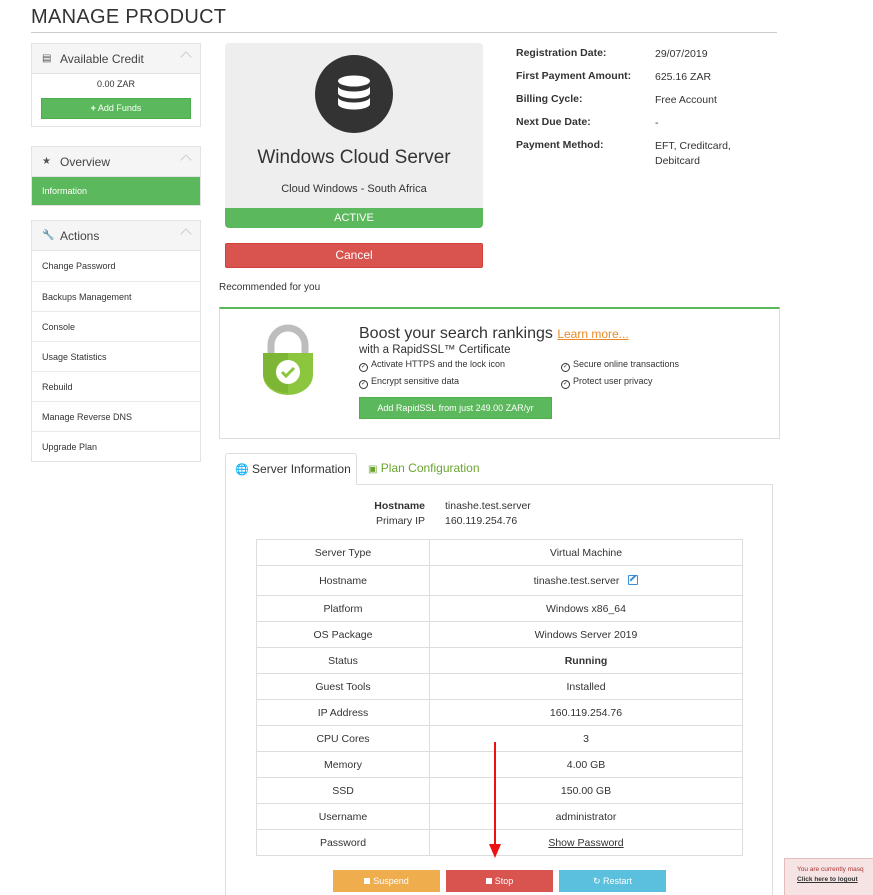  Describe the element at coordinates (399, 506) in the screenshot. I see `hostname-label: Hostname` at that location.